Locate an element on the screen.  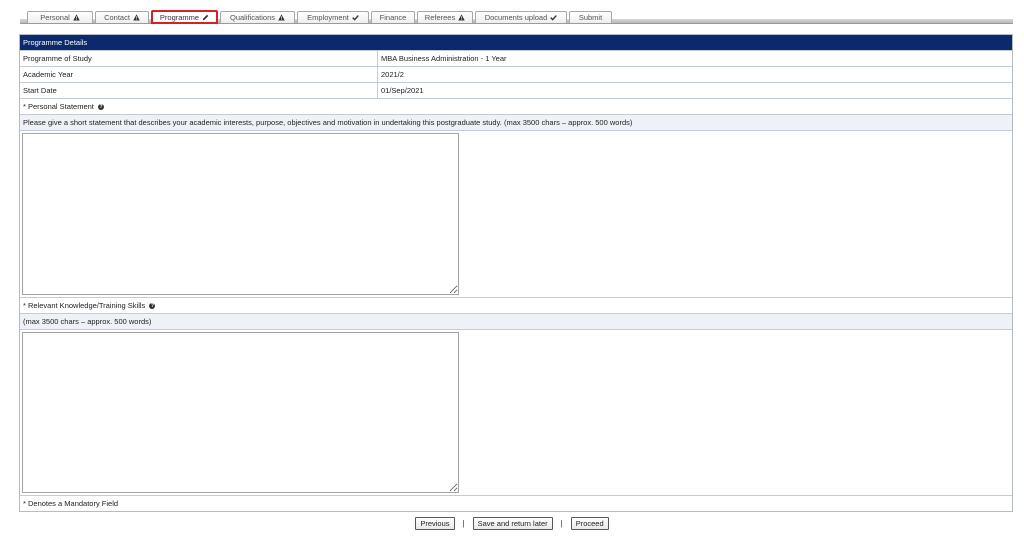
tab-label: Programme is located at coordinates (179, 17).